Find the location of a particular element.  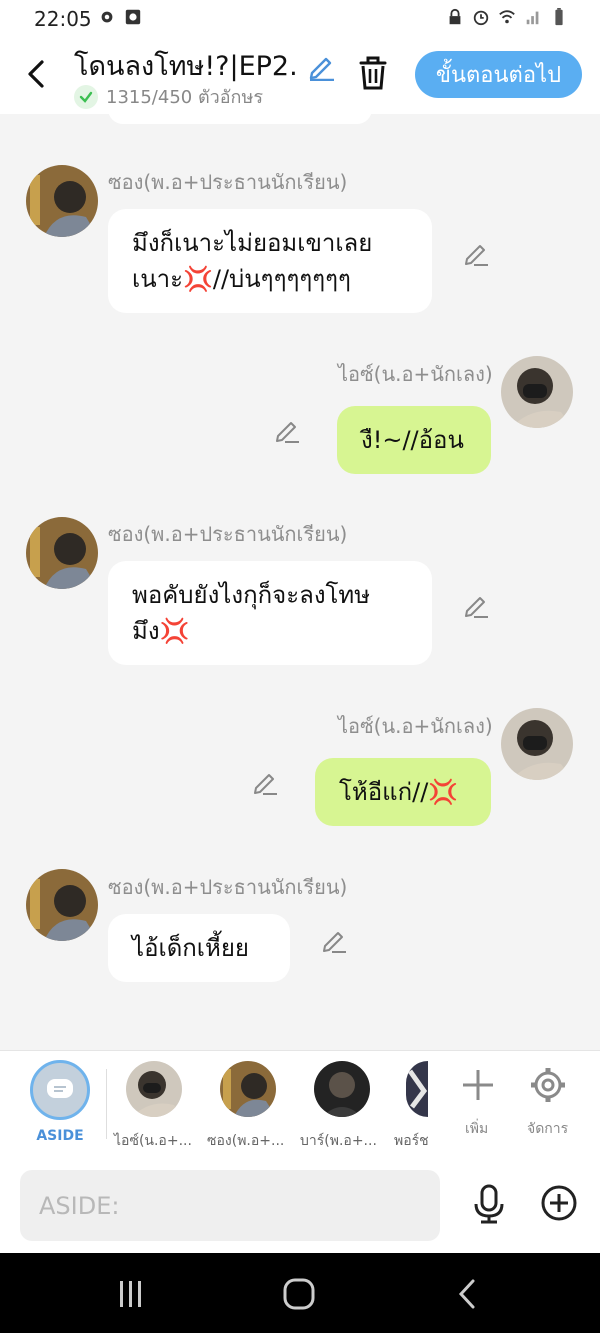

story-title: โดนลงโทษ!?|EP2. is located at coordinates (186, 66).